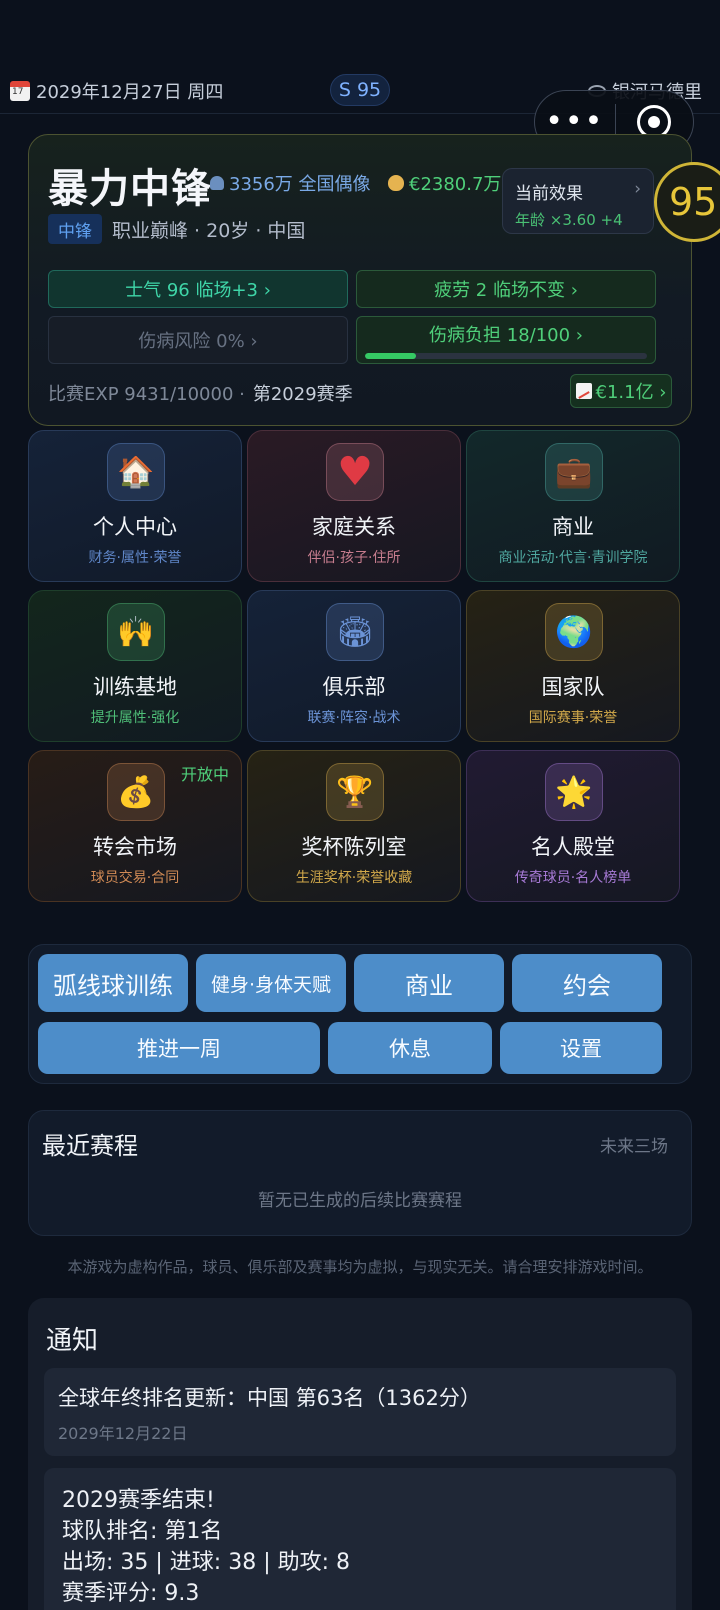 Image resolution: width=720 pixels, height=1610 pixels. I want to click on chevron-right-icon: ›, so click(637, 189).